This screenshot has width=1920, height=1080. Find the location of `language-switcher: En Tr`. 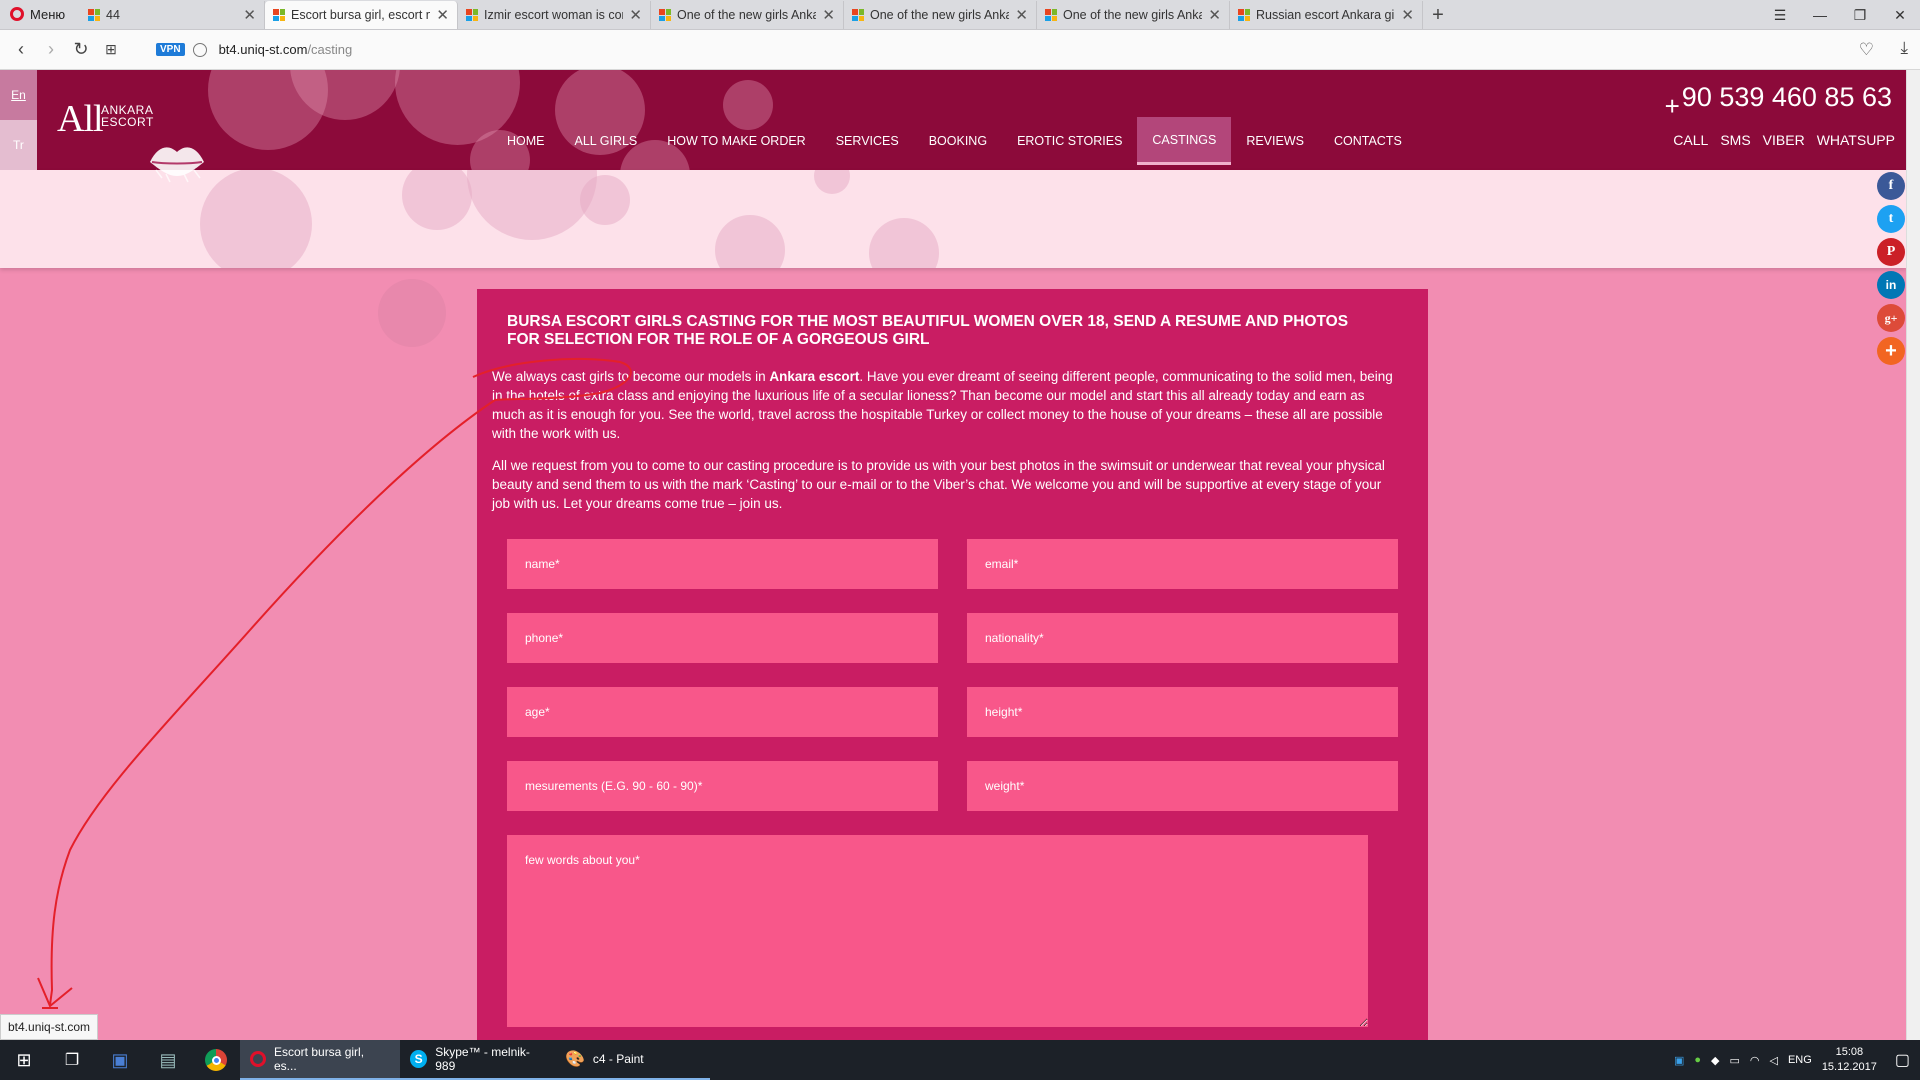

language-switcher: En Tr is located at coordinates (18, 120).